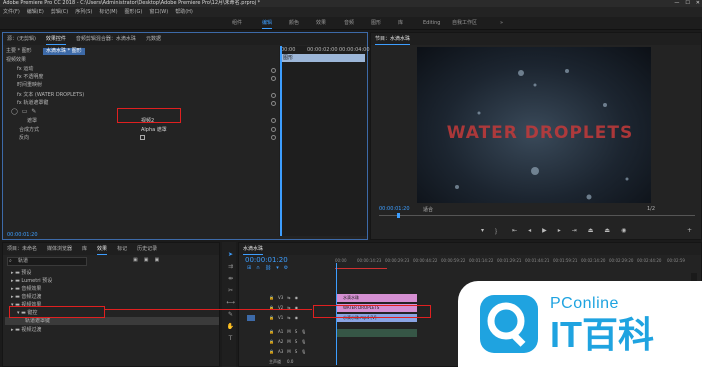 This screenshot has width=702, height=367. What do you see at coordinates (26, 330) in the screenshot?
I see `tree-item-video-transitions: ▸ ▬ 视频过渡` at bounding box center [26, 330].